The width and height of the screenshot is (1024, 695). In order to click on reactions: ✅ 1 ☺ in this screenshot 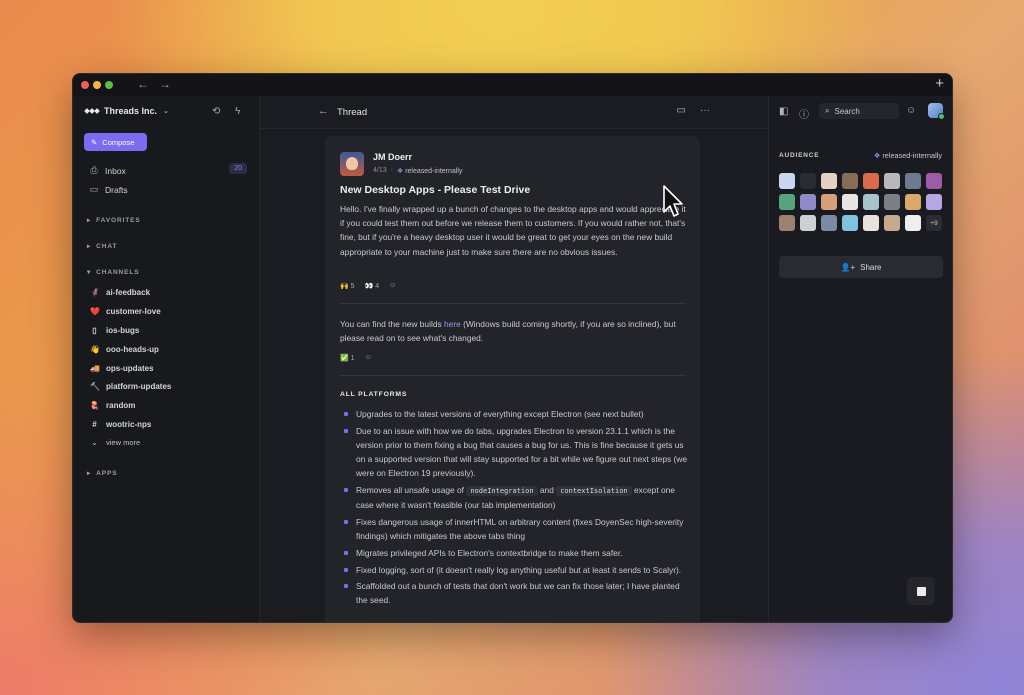, I will do `click(356, 358)`.